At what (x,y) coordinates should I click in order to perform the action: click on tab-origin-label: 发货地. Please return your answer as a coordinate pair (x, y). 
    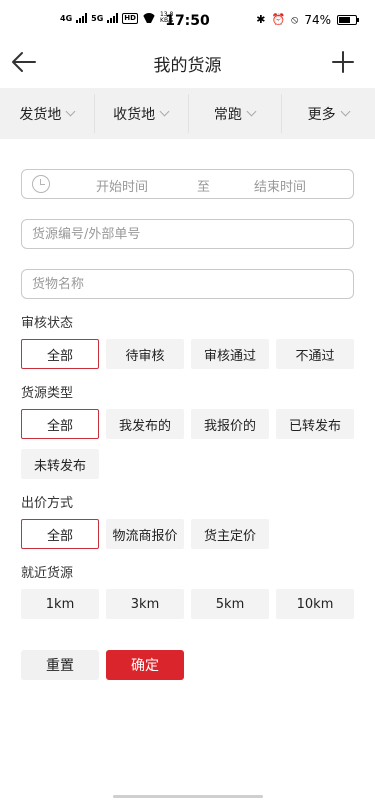
    Looking at the image, I should click on (40, 114).